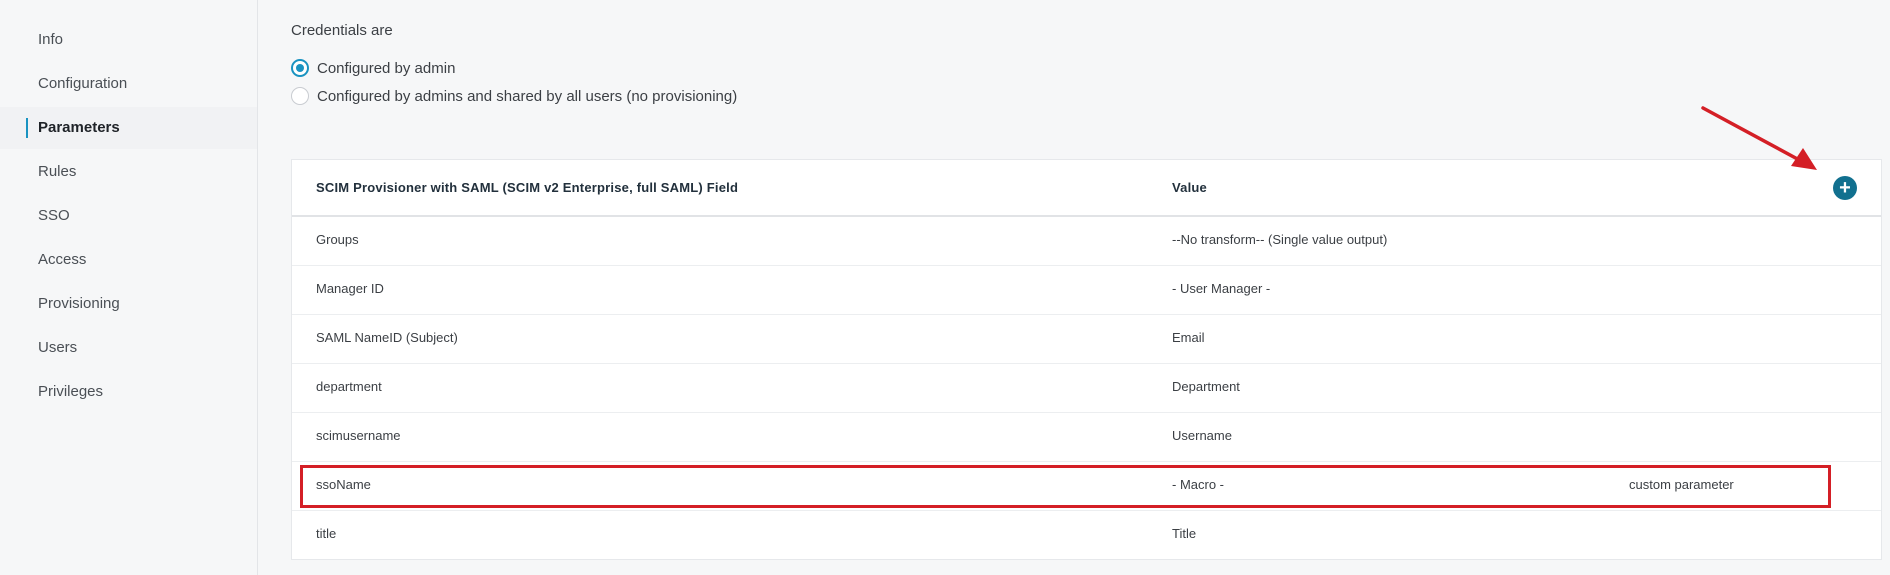 This screenshot has height=575, width=1890. Describe the element at coordinates (1202, 435) in the screenshot. I see `row-value: Username` at that location.